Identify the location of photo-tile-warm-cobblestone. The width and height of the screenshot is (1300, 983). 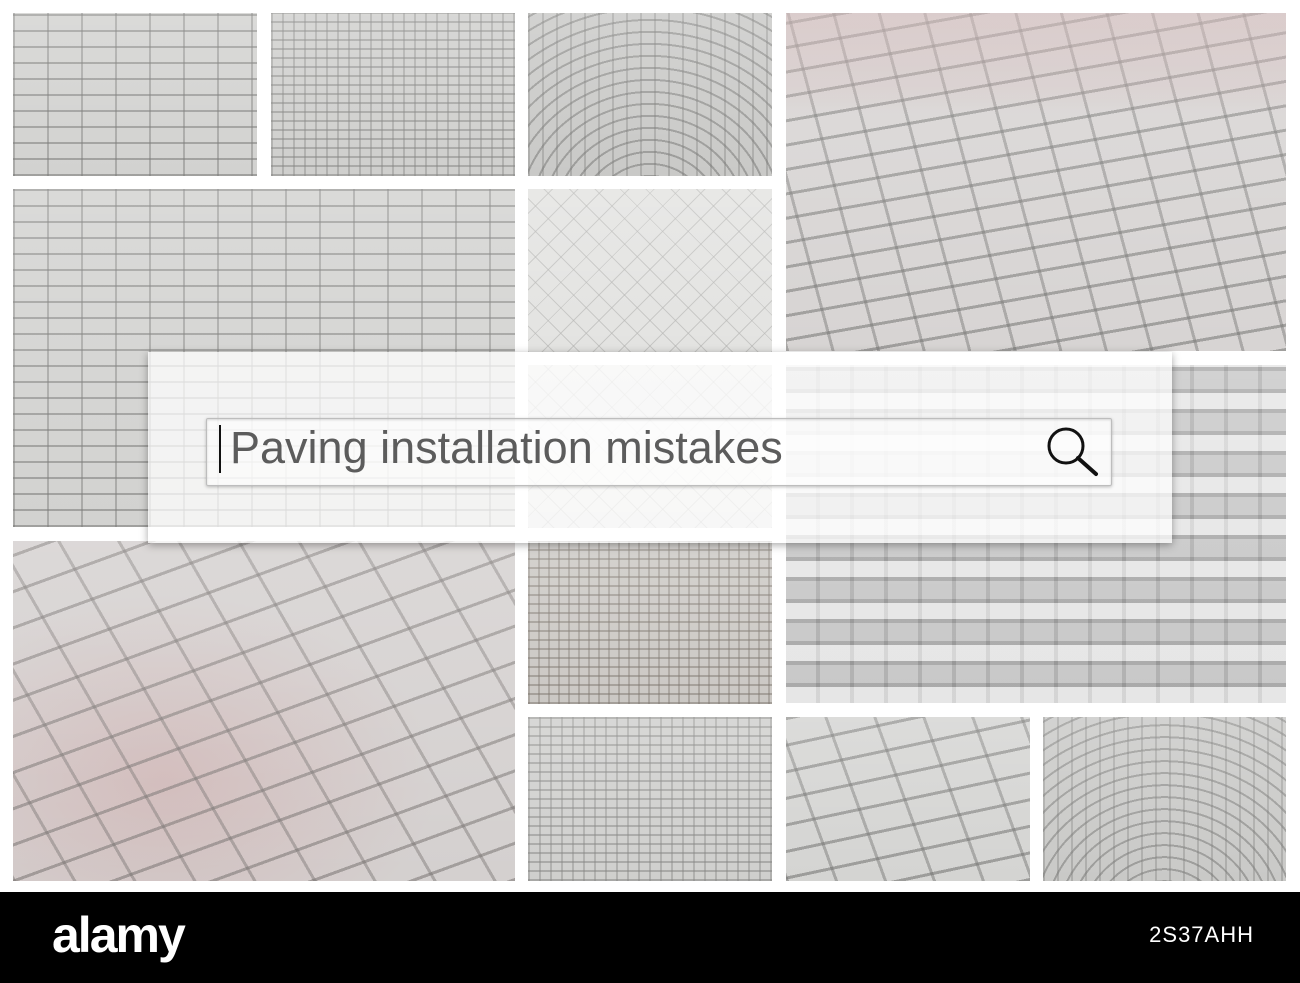
(650, 622).